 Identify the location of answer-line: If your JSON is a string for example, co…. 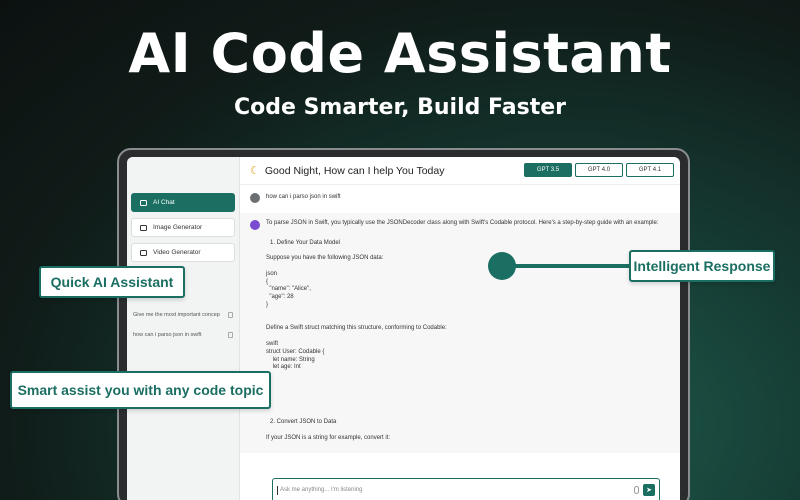
(328, 437).